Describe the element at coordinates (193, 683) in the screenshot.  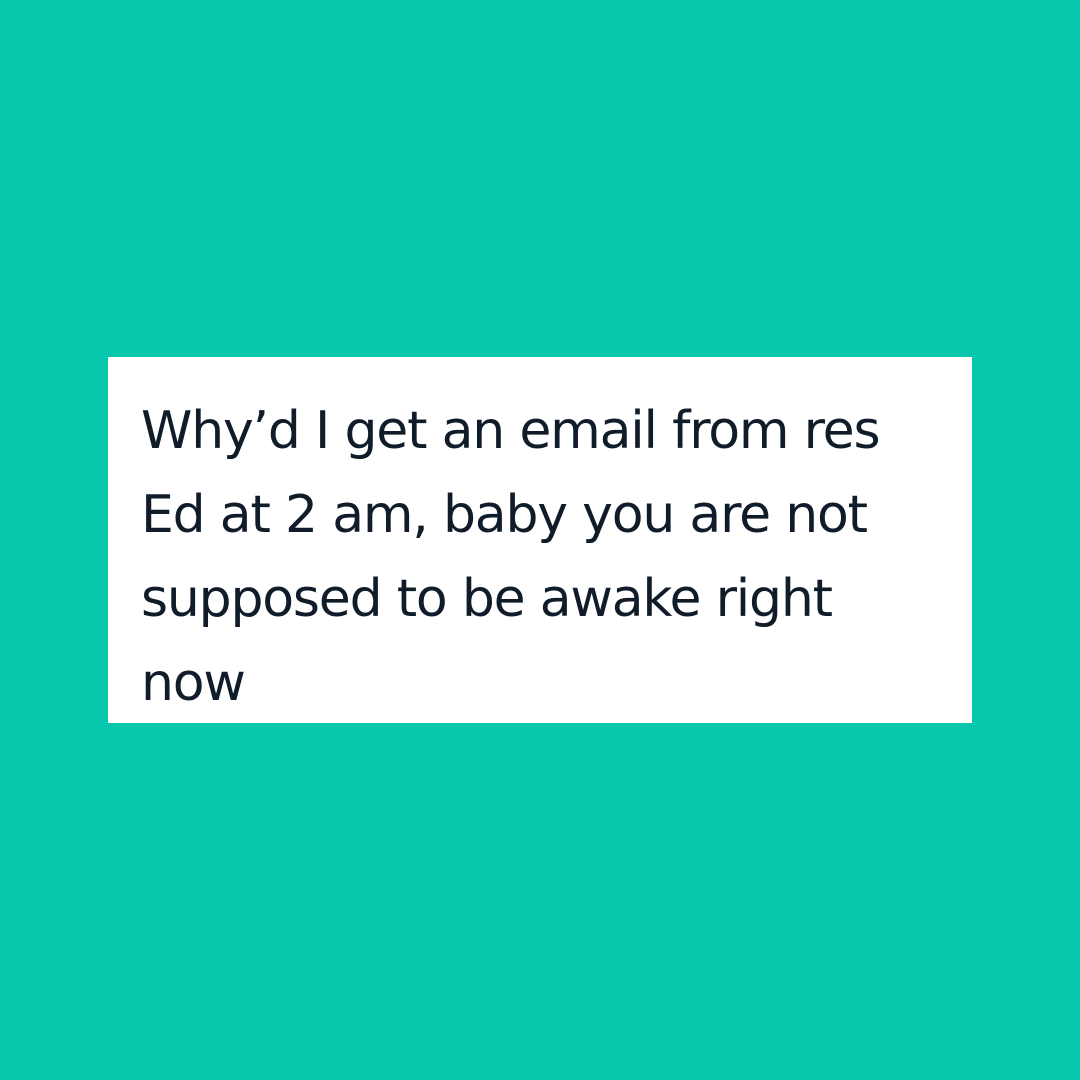
I see `quote-line-4: now` at that location.